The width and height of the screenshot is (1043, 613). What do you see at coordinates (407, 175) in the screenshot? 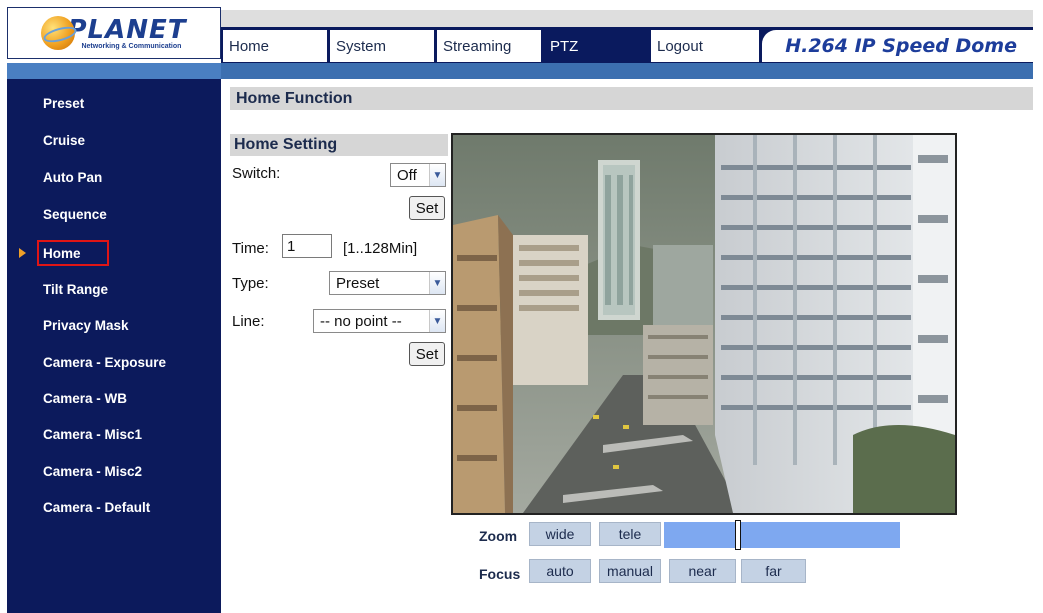
I see `switch-value: Off` at bounding box center [407, 175].